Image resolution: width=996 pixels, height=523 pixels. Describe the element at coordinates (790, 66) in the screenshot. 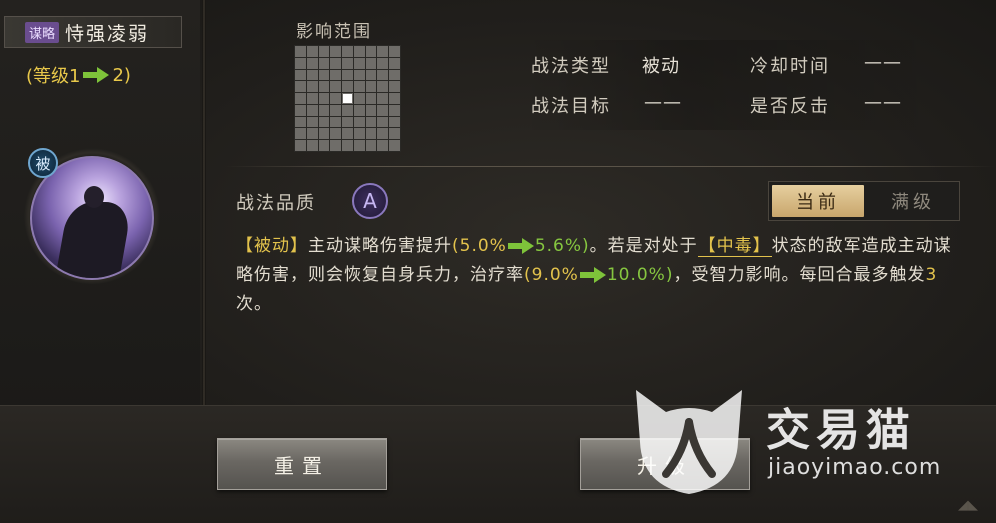

I see `cooldown-label: 冷却时间` at that location.